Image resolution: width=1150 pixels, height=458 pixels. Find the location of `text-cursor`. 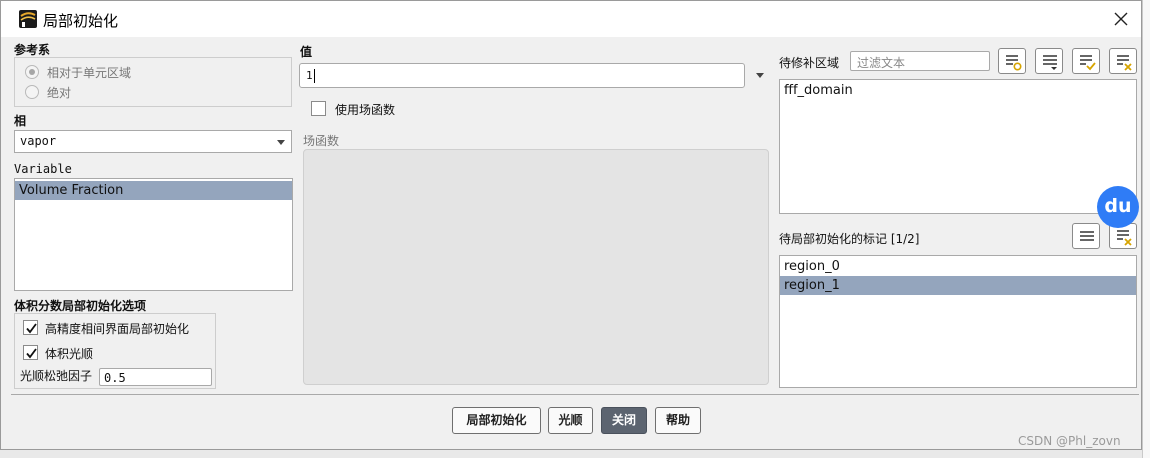

text-cursor is located at coordinates (314, 76).